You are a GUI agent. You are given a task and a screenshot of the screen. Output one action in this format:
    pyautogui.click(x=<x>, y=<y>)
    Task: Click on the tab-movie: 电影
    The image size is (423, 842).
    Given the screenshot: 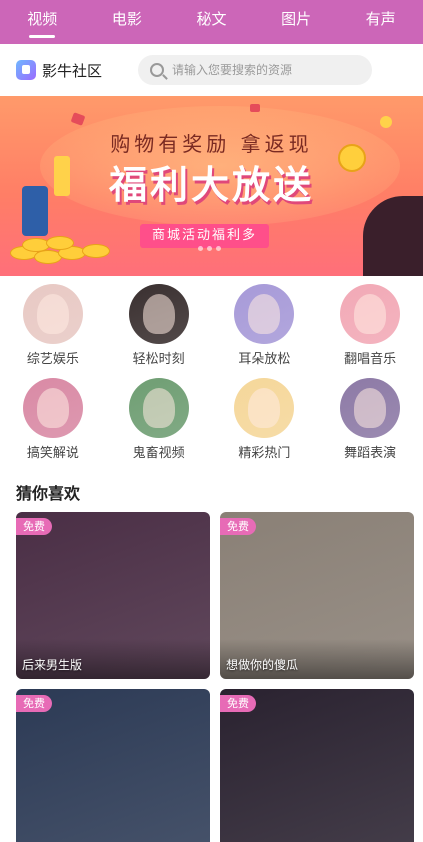 What is the action you would take?
    pyautogui.click(x=127, y=22)
    